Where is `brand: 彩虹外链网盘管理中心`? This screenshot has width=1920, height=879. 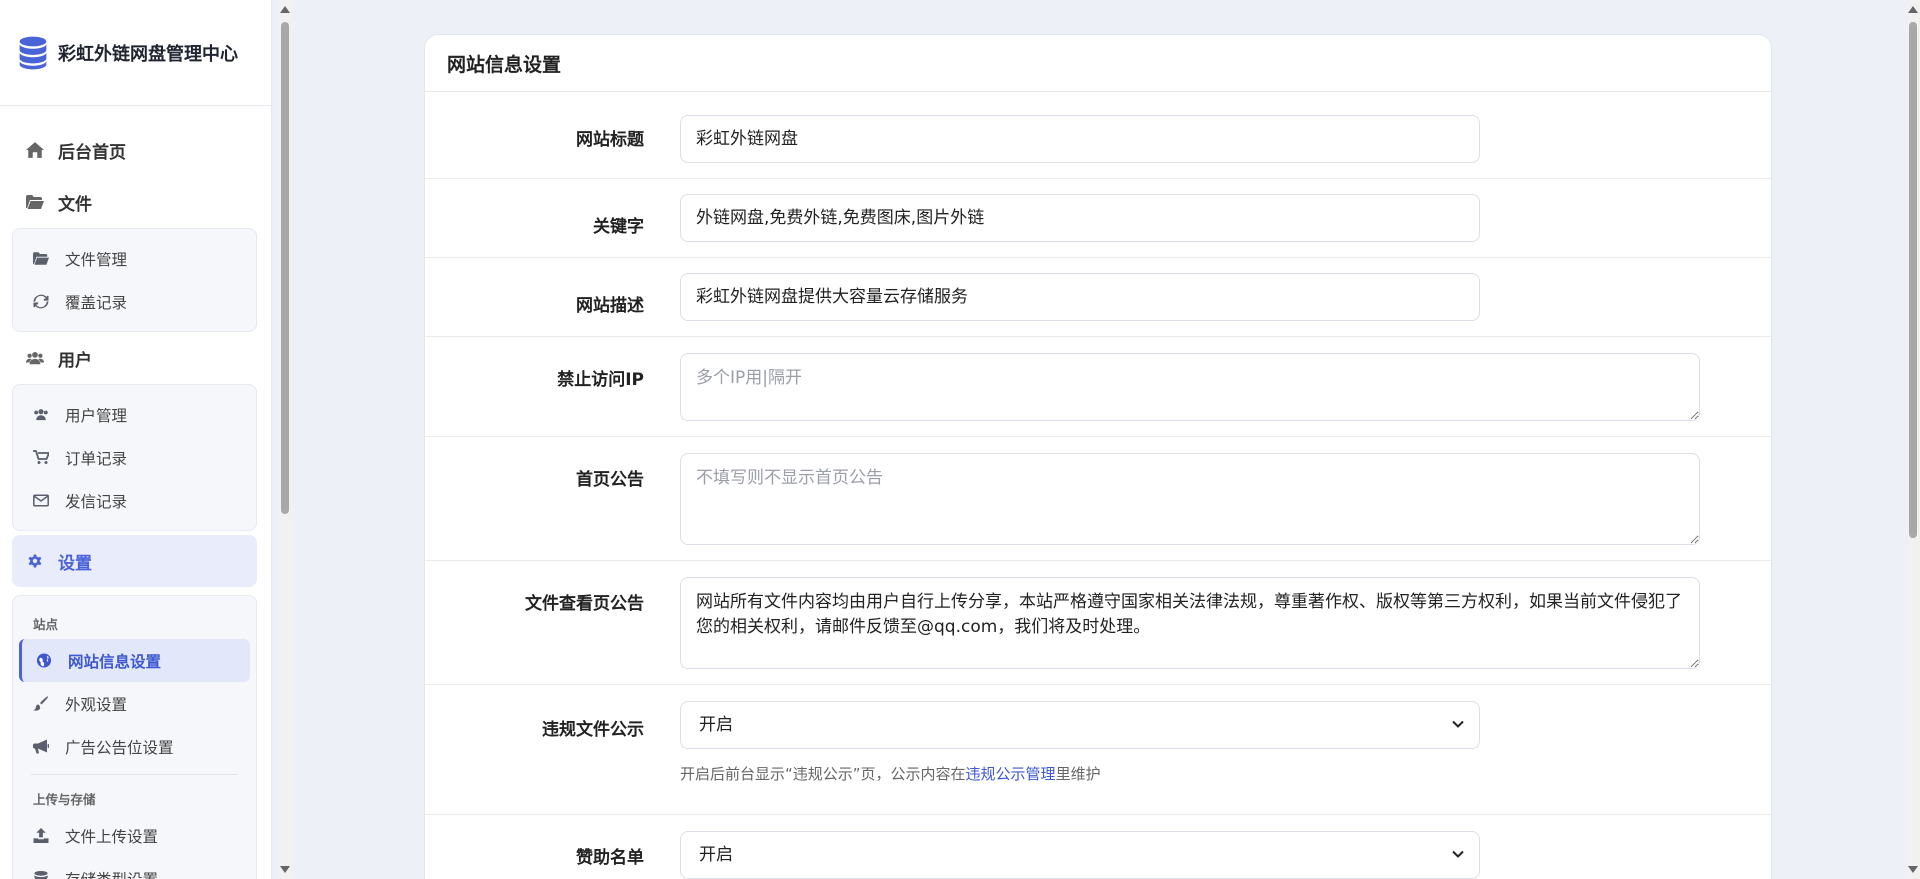
brand: 彩虹外链网盘管理中心 is located at coordinates (135, 53).